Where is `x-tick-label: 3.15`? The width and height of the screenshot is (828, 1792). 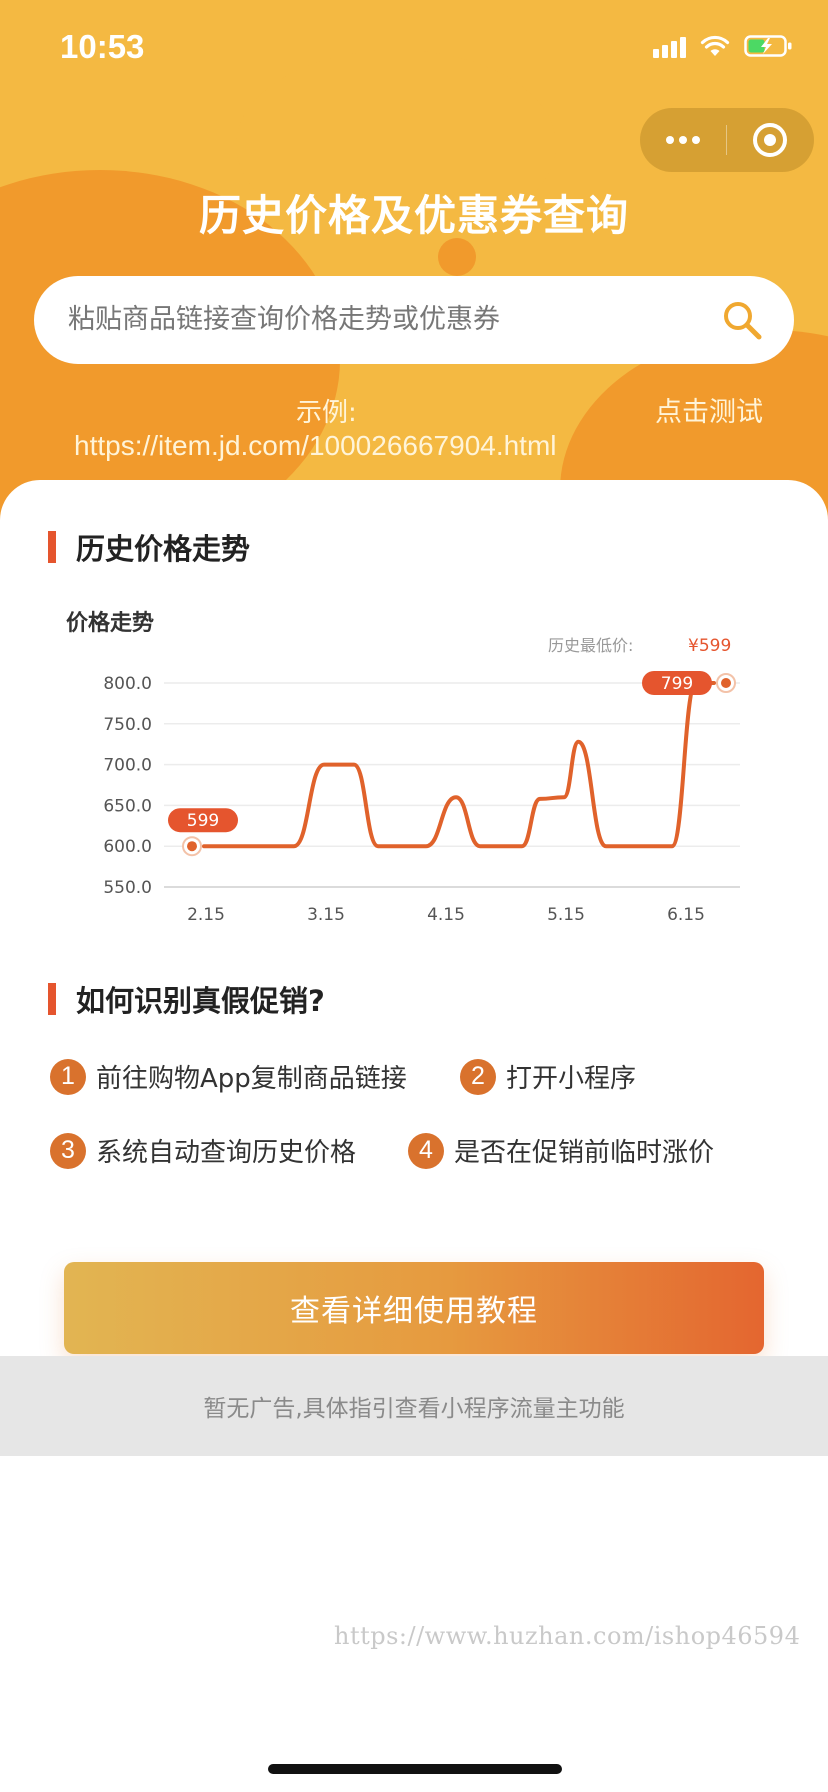 x-tick-label: 3.15 is located at coordinates (326, 915).